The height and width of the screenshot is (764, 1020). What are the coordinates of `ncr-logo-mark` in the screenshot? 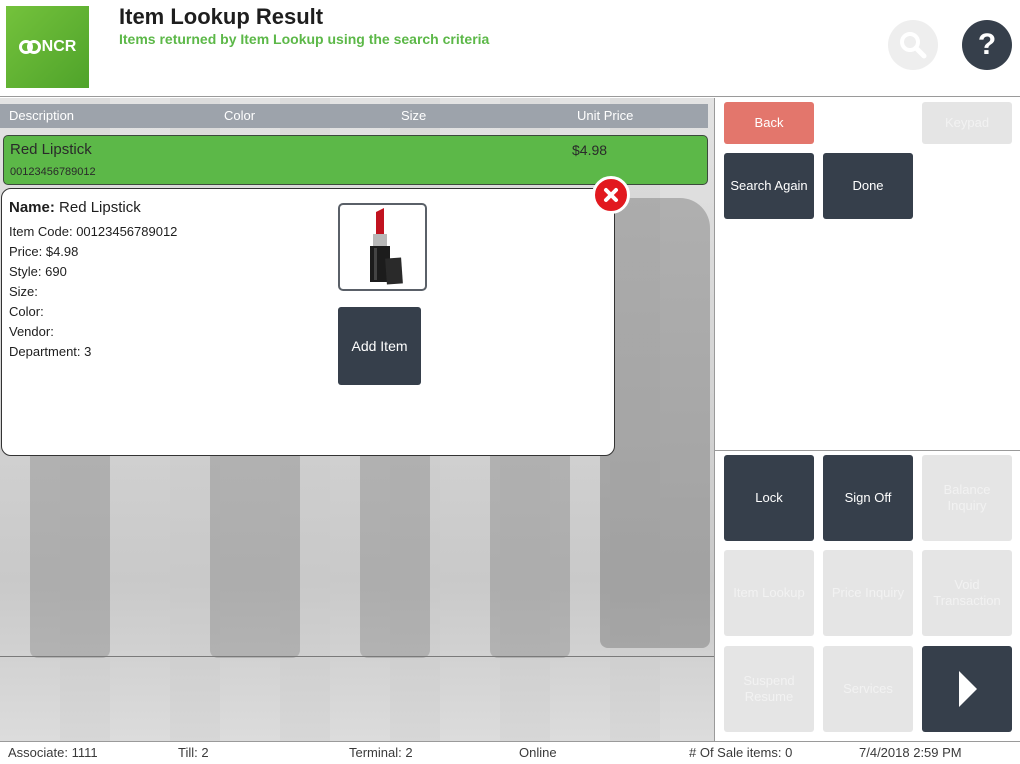 It's located at (29, 47).